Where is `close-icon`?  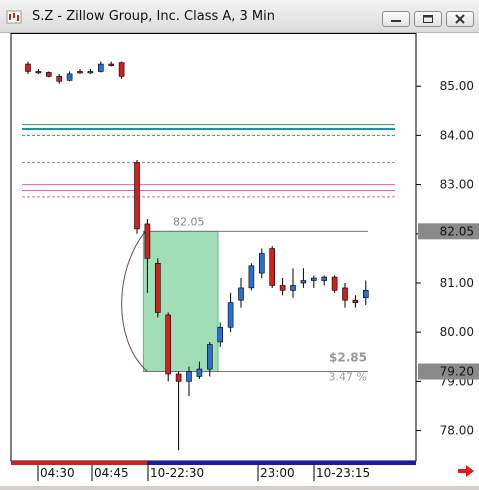 close-icon is located at coordinates (460, 19).